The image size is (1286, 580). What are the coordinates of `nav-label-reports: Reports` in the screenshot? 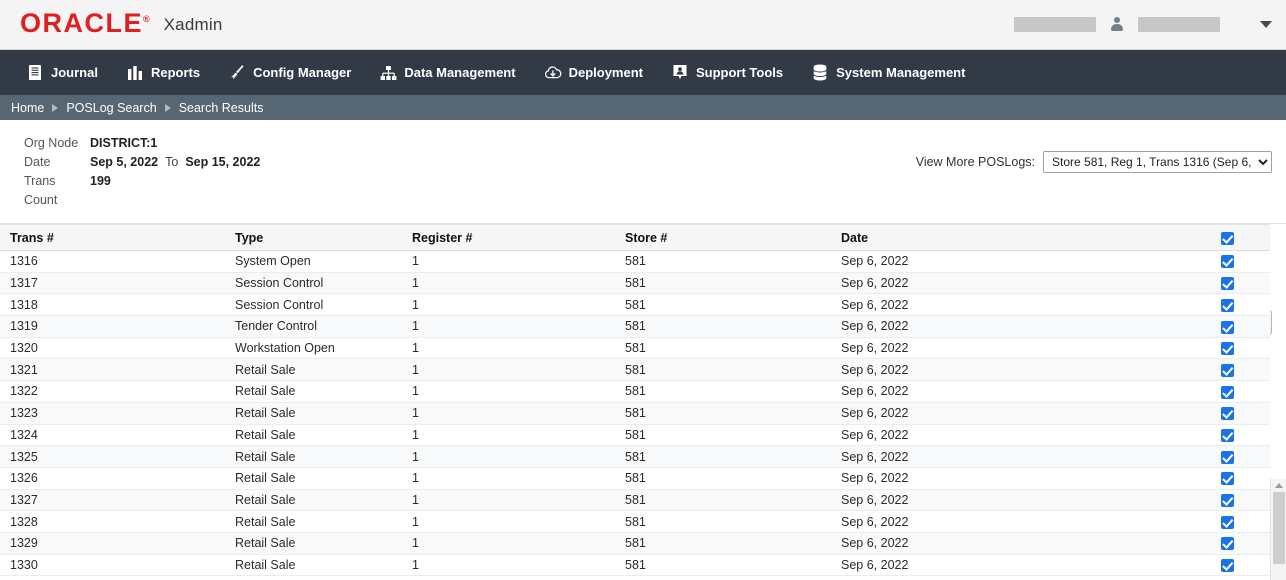 It's located at (175, 72).